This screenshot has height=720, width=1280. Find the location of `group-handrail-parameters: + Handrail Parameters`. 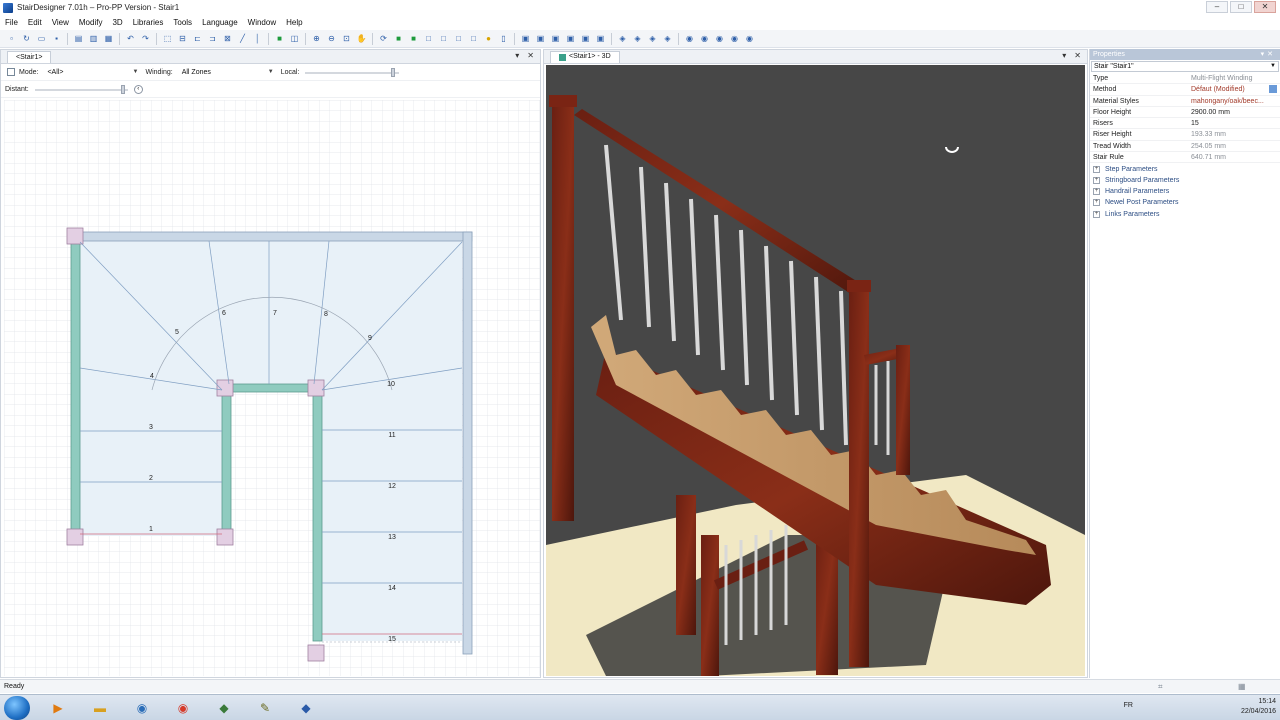

group-handrail-parameters: + Handrail Parameters is located at coordinates (1185, 191).